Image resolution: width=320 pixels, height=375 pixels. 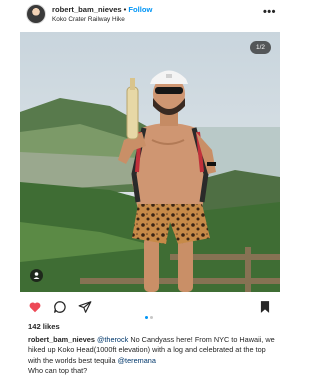 What do you see at coordinates (36, 275) in the screenshot?
I see `person-tag-icon` at bounding box center [36, 275].